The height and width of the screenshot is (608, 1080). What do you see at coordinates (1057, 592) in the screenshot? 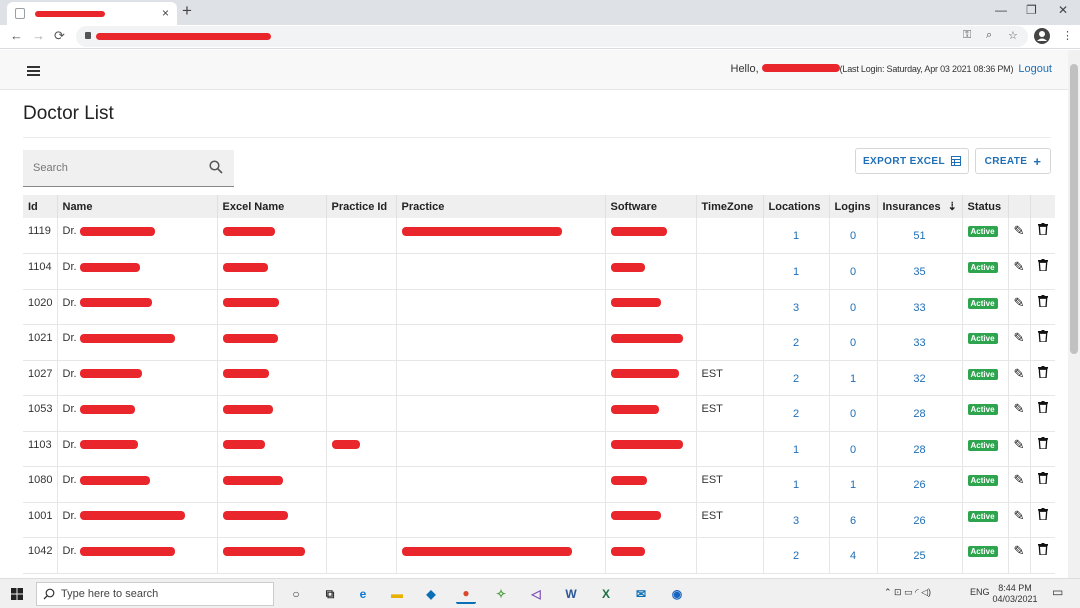
I see `notification-icon: ▭` at bounding box center [1057, 592].